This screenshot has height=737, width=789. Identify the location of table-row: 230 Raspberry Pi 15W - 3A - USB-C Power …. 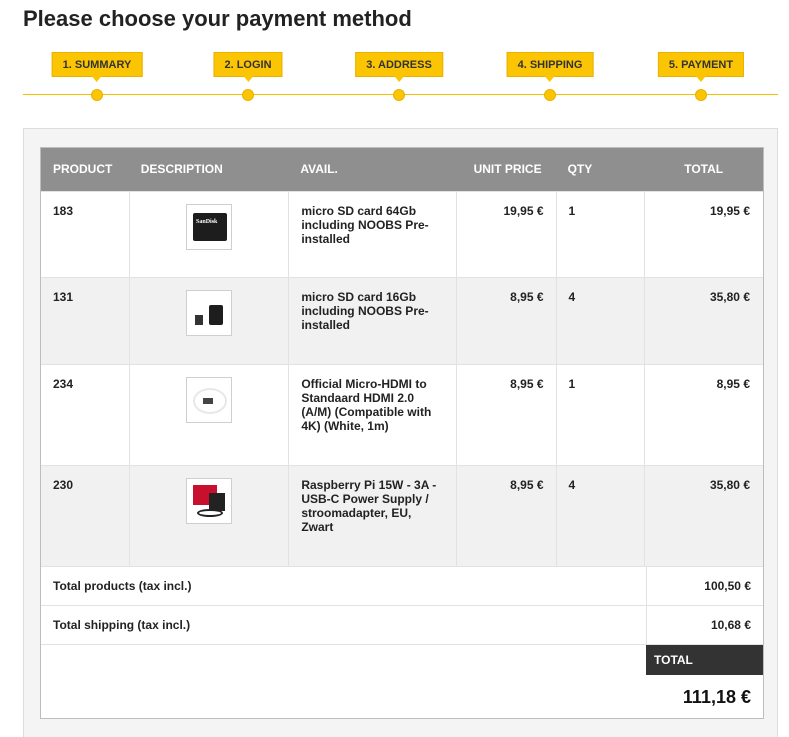
(402, 515).